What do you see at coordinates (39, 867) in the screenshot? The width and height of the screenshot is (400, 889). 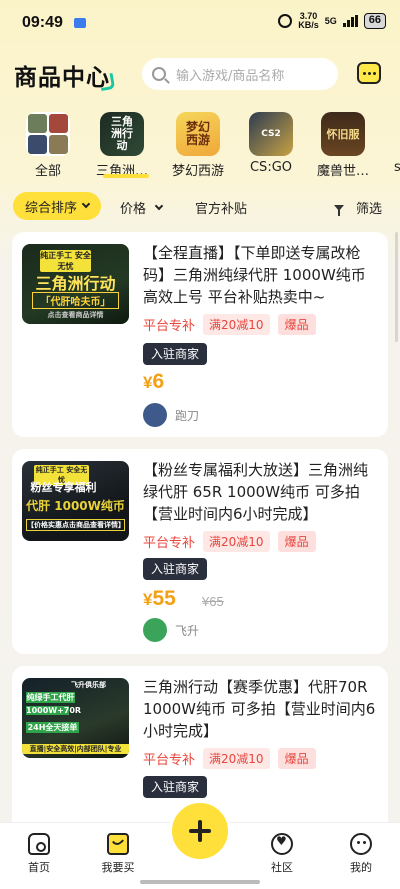 I see `nav-home-label: 首页` at bounding box center [39, 867].